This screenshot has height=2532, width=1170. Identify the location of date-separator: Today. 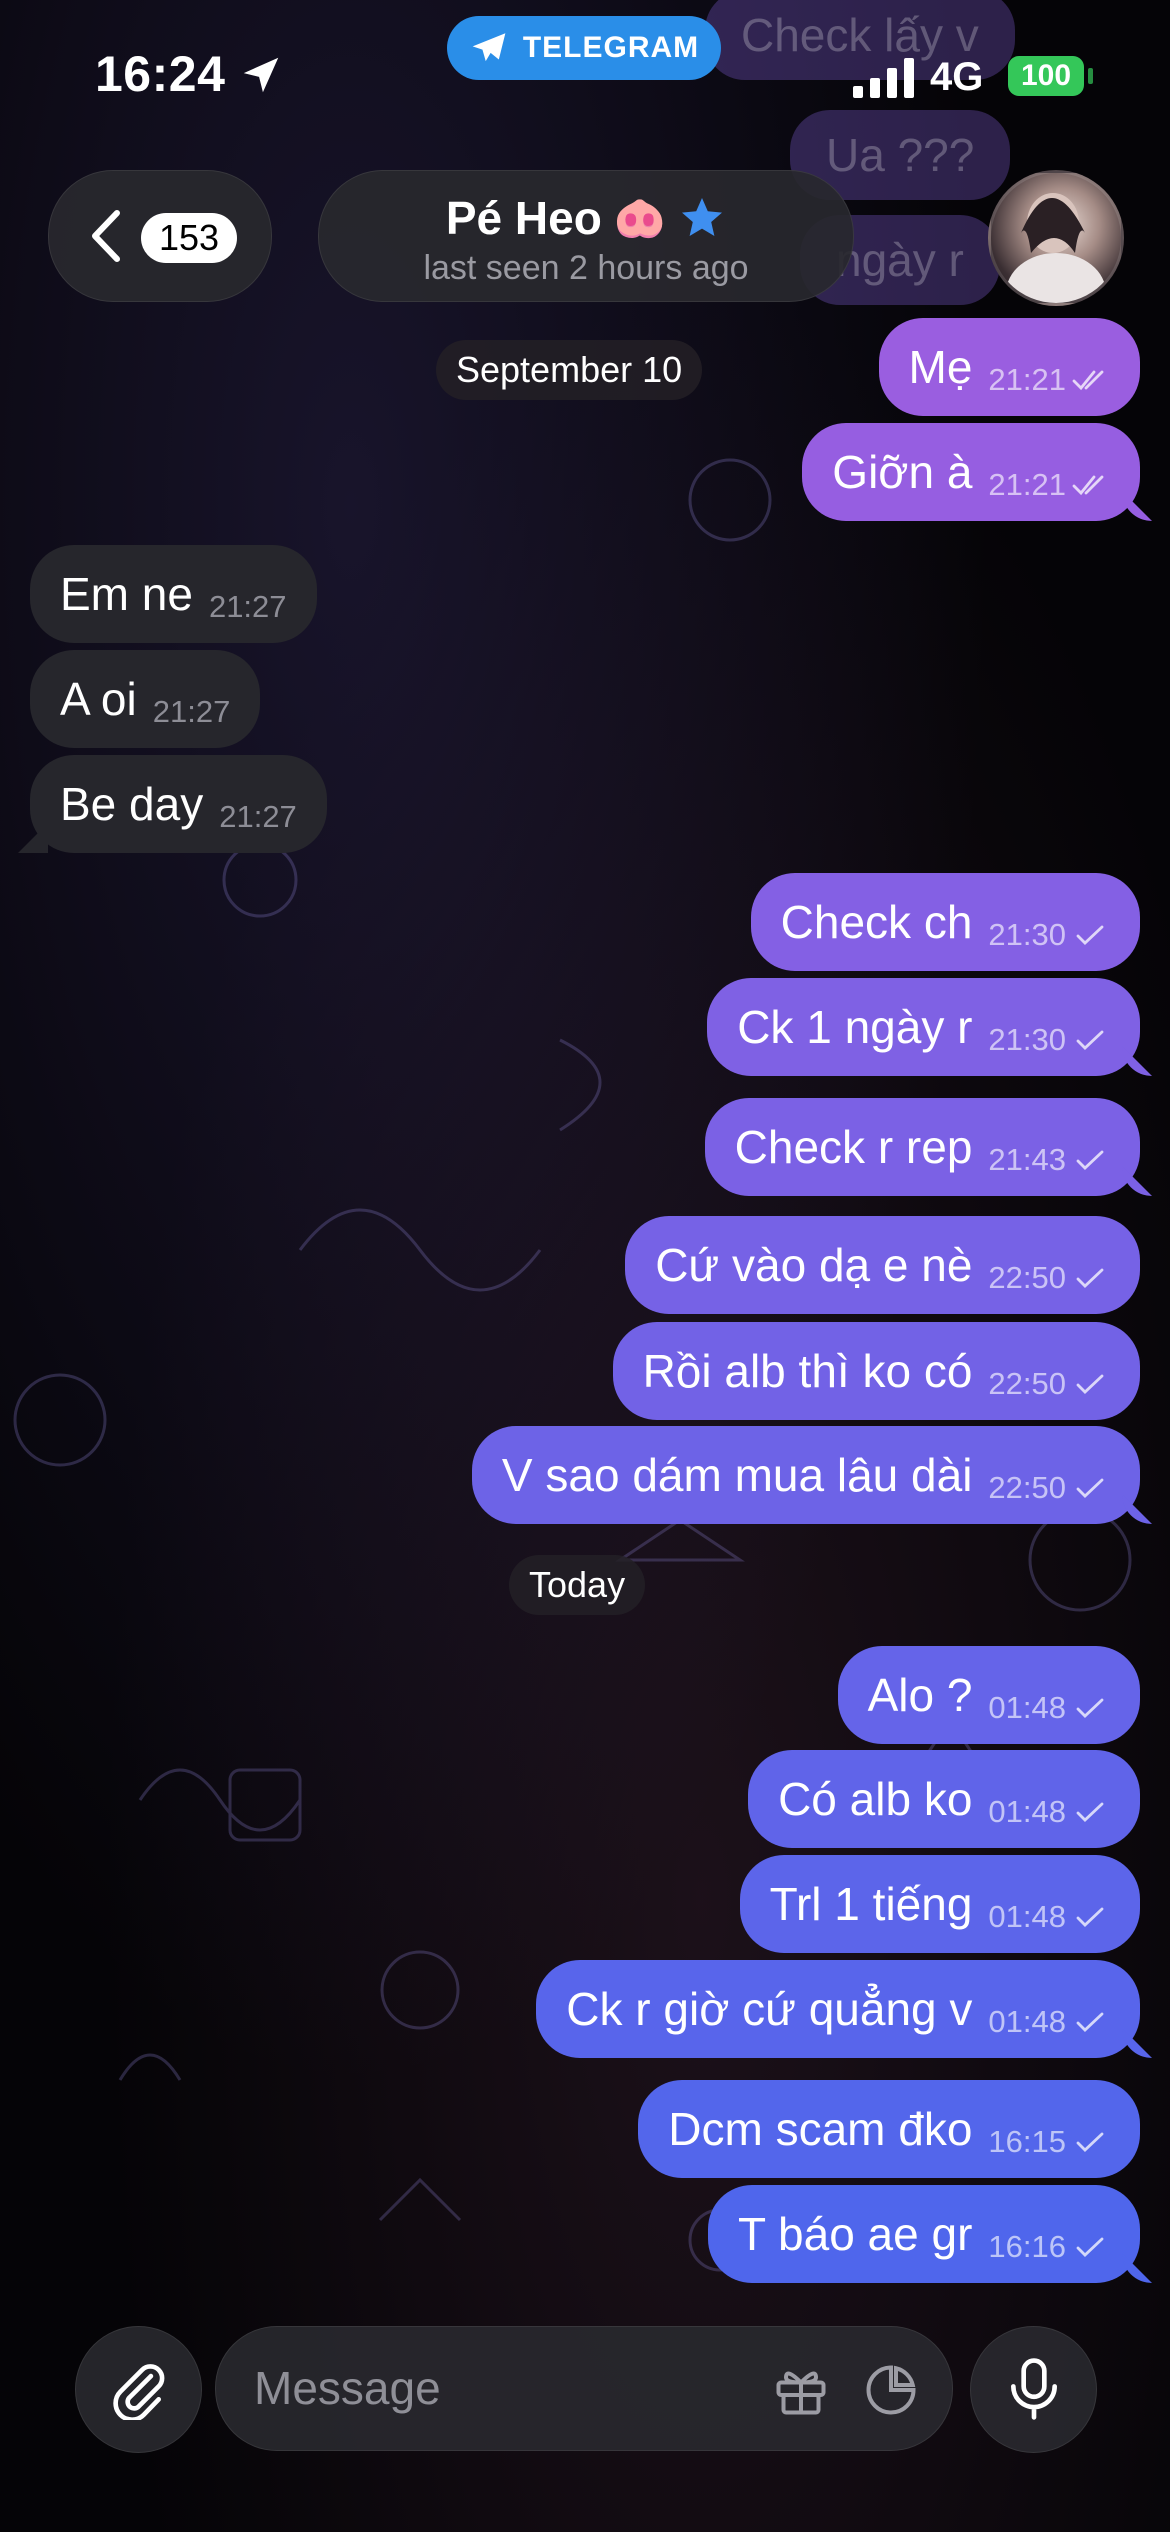
(577, 1585).